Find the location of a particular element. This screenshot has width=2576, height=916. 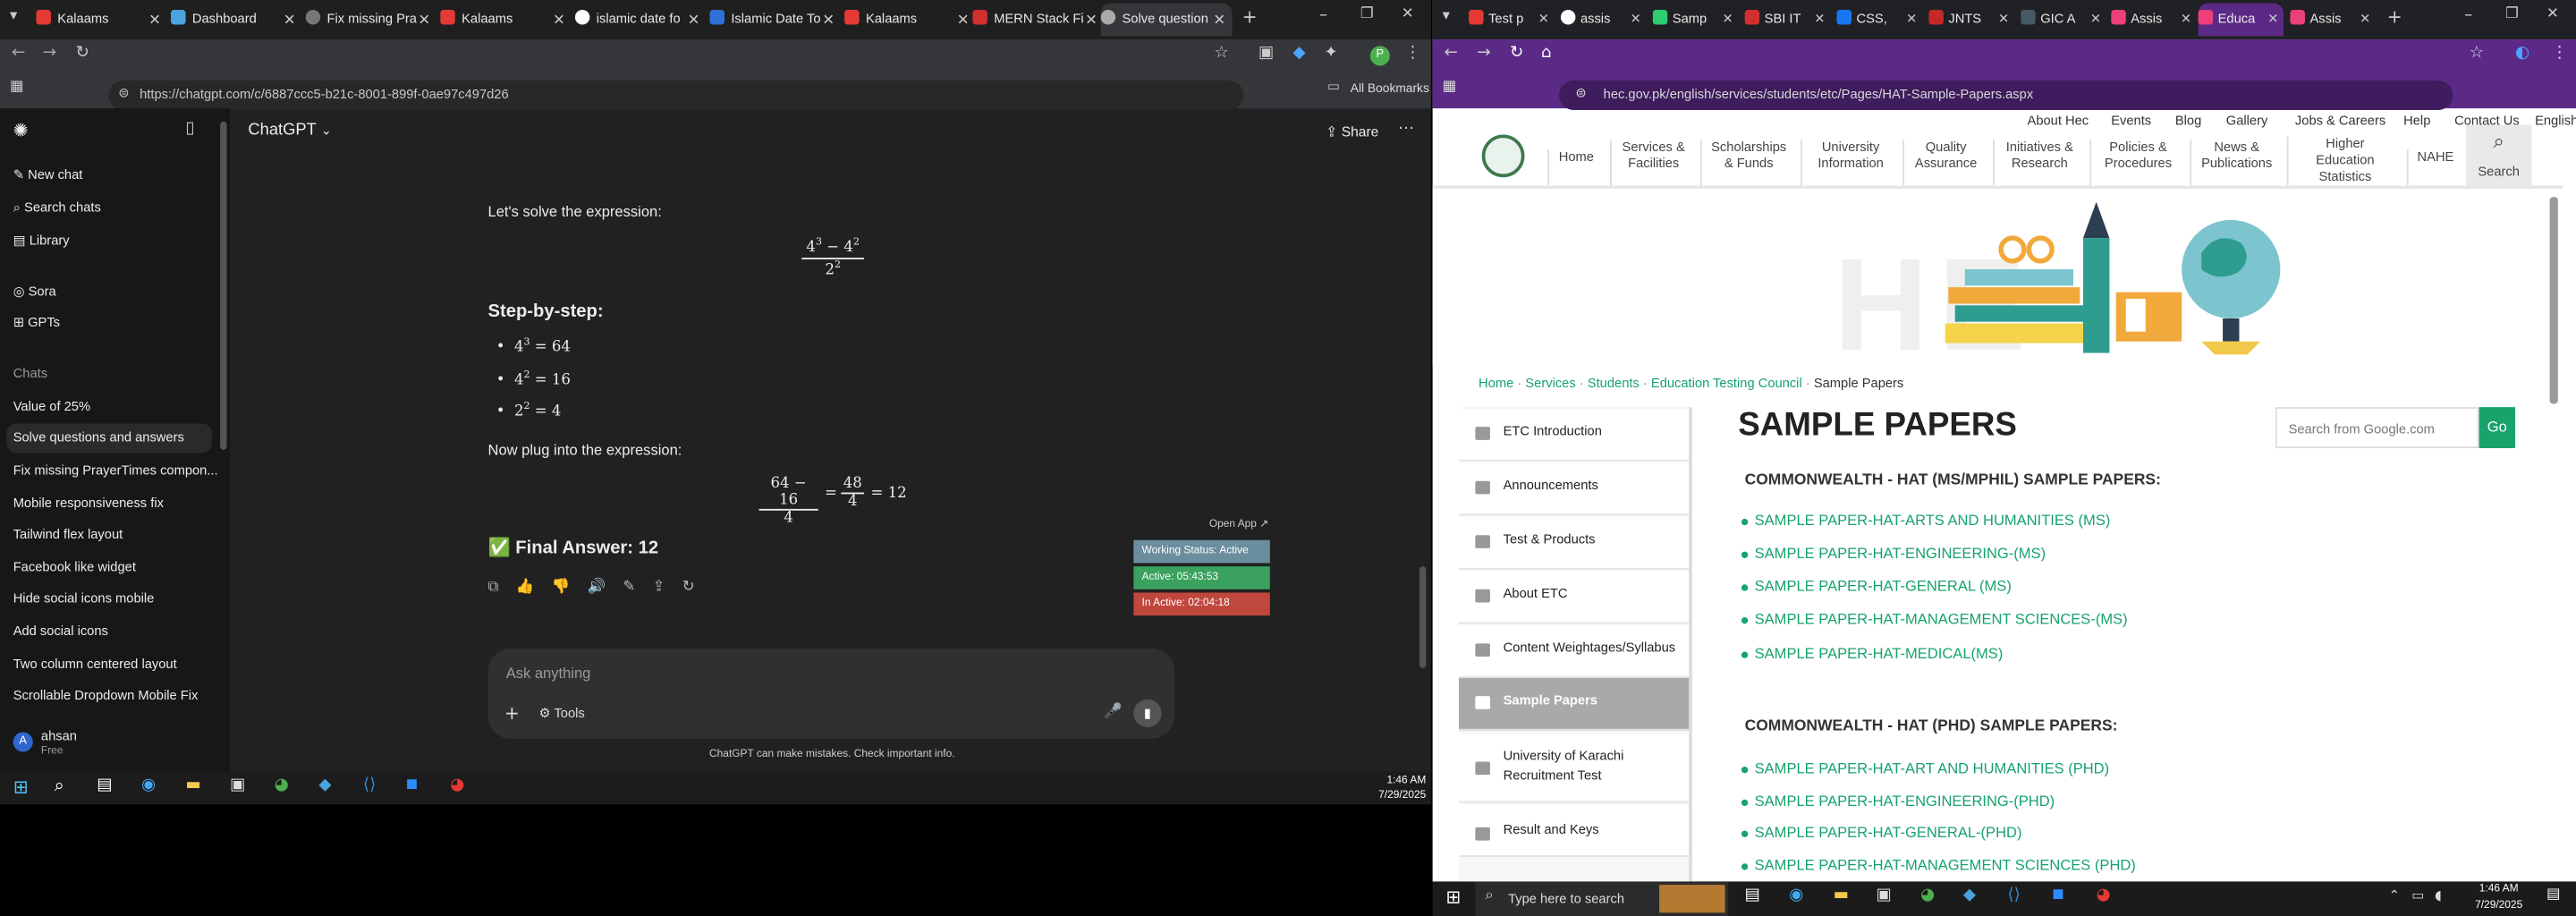

close-icon: ✕ is located at coordinates (1408, 14).